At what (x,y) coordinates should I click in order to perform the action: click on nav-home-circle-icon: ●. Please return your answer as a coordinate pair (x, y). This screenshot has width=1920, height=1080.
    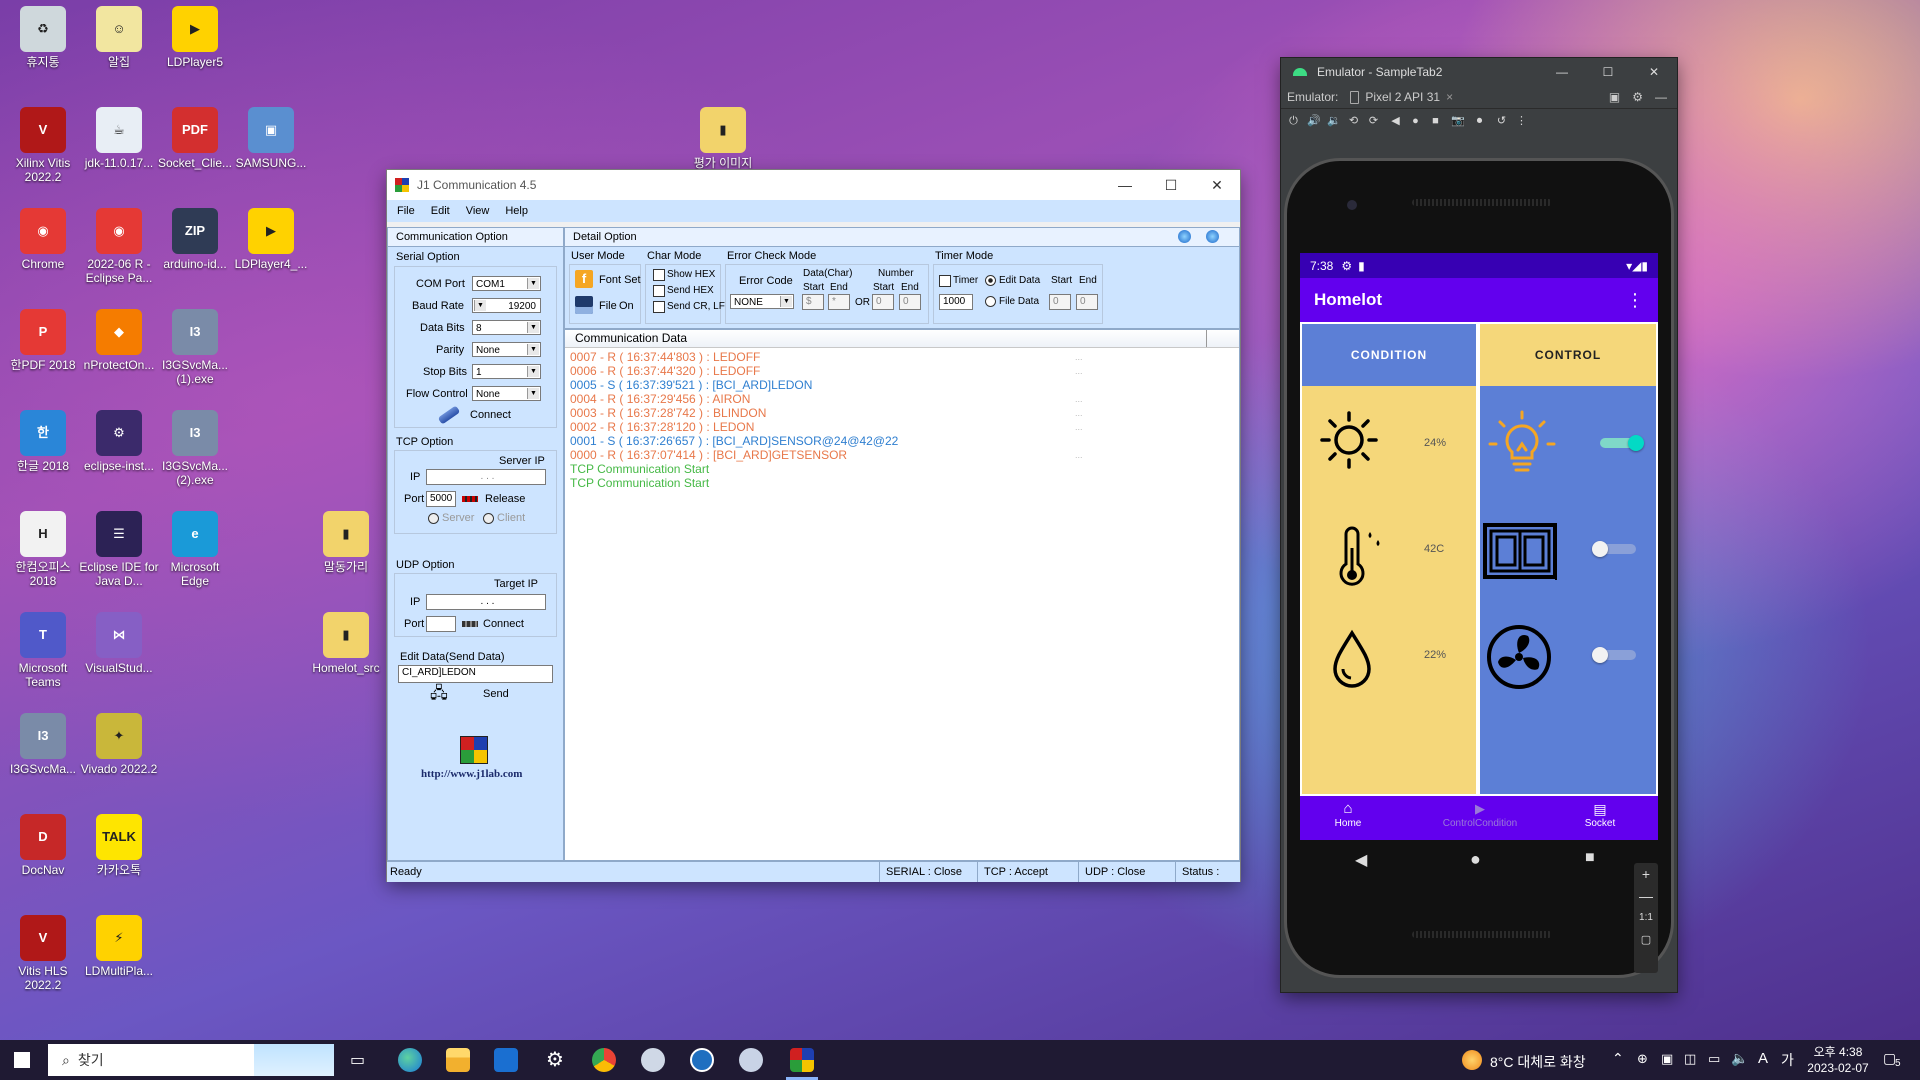
    Looking at the image, I should click on (1475, 859).